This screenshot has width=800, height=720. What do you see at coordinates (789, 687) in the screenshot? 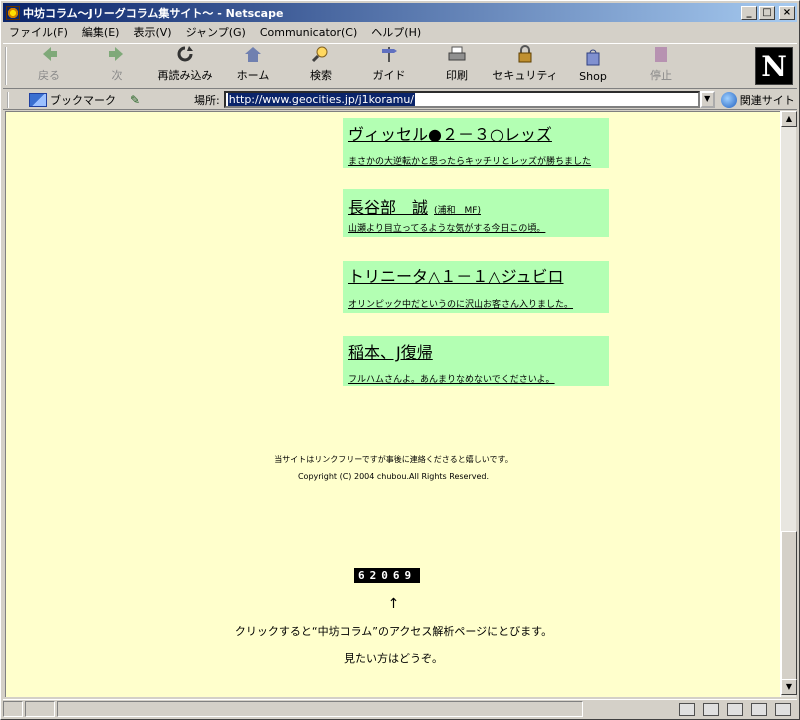
I see `scroll-down-button: ▼` at bounding box center [789, 687].